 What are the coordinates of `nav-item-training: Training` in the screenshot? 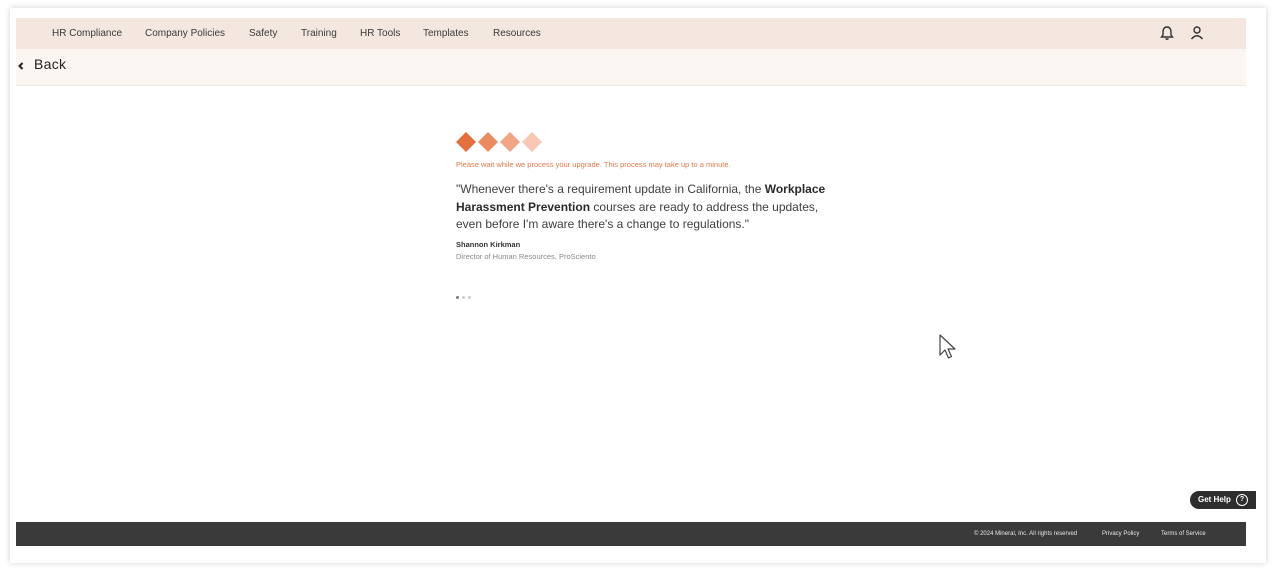 It's located at (319, 33).